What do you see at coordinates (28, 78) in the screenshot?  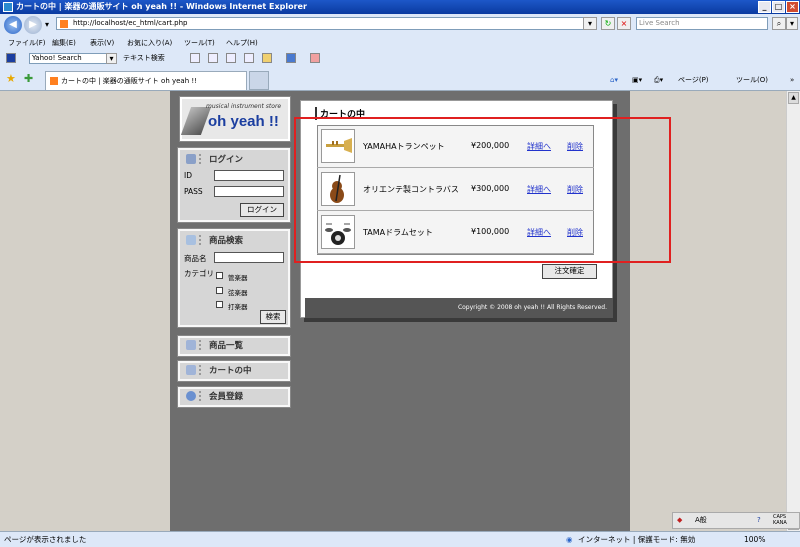 I see `add-favorites-icon: ✚` at bounding box center [28, 78].